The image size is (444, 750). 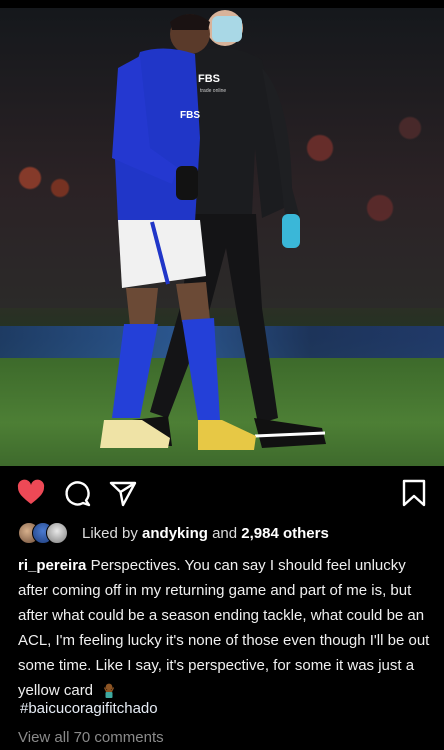 What do you see at coordinates (109, 689) in the screenshot?
I see `person-shrugging-emoji` at bounding box center [109, 689].